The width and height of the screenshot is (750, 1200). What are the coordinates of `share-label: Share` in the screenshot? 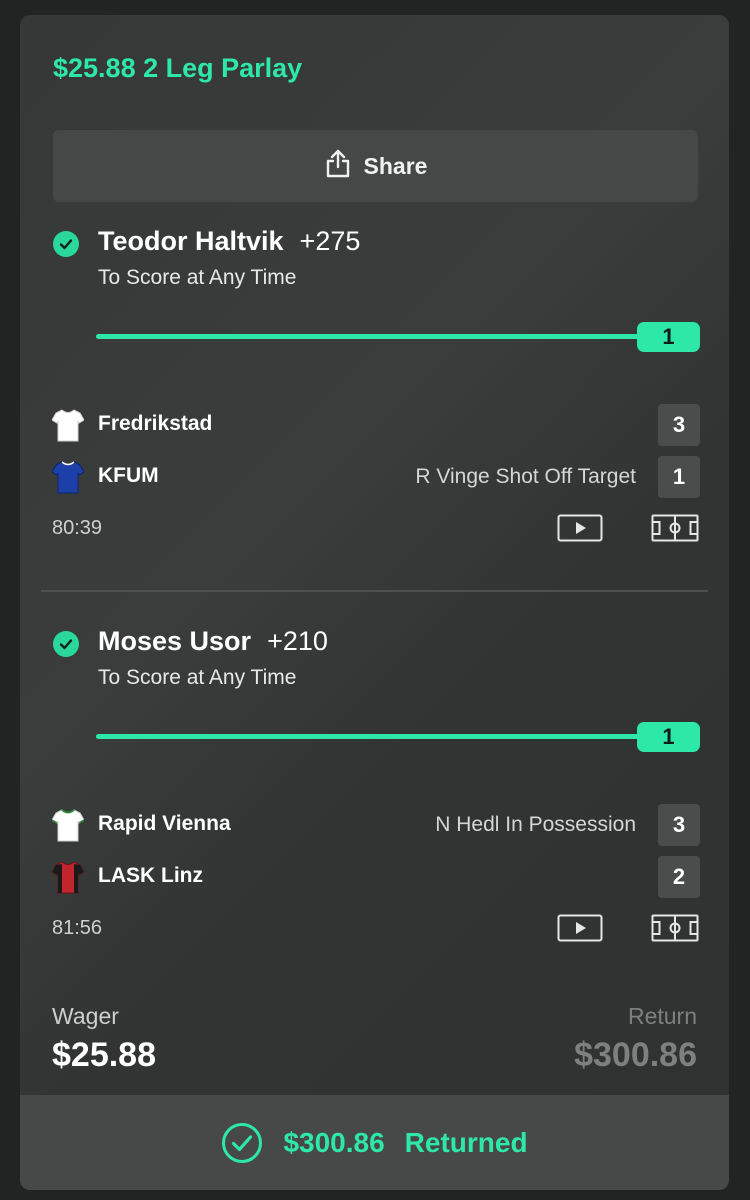 It's located at (395, 165).